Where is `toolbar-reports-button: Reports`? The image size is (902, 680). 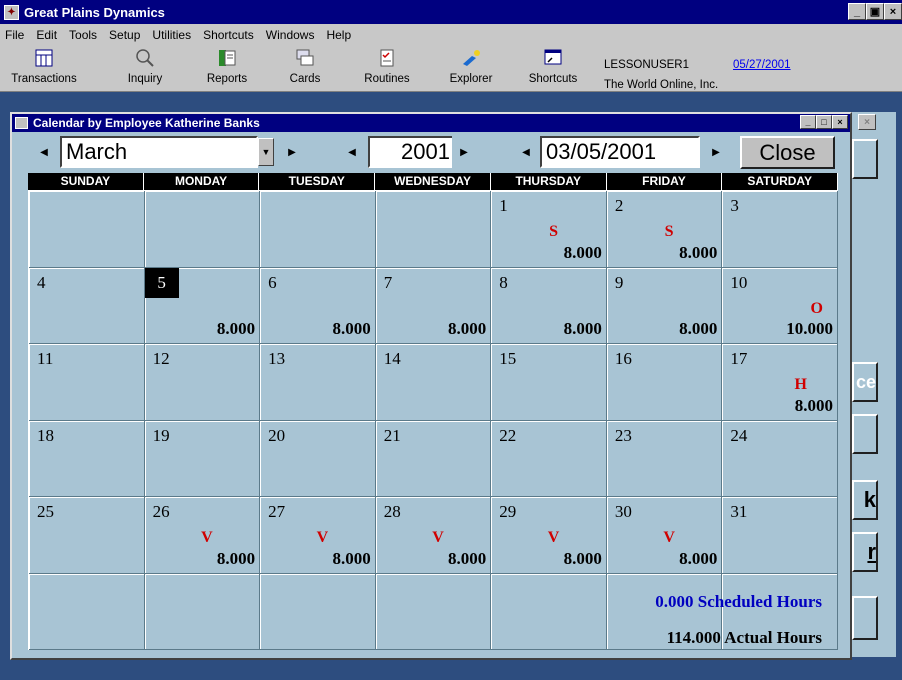
toolbar-reports-button: Reports is located at coordinates (227, 66).